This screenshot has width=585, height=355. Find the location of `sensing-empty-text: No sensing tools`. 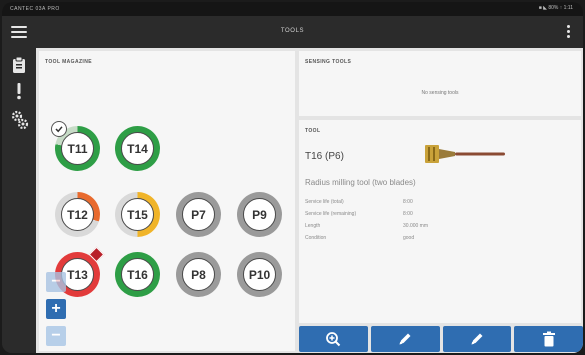

sensing-empty-text: No sensing tools is located at coordinates (440, 93).